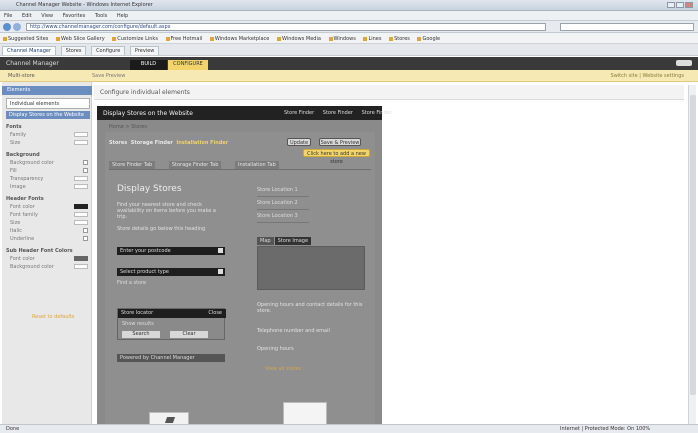 The width and height of the screenshot is (698, 433). Describe the element at coordinates (25, 39) in the screenshot. I see `bookmark-item: Suggested Sites` at that location.